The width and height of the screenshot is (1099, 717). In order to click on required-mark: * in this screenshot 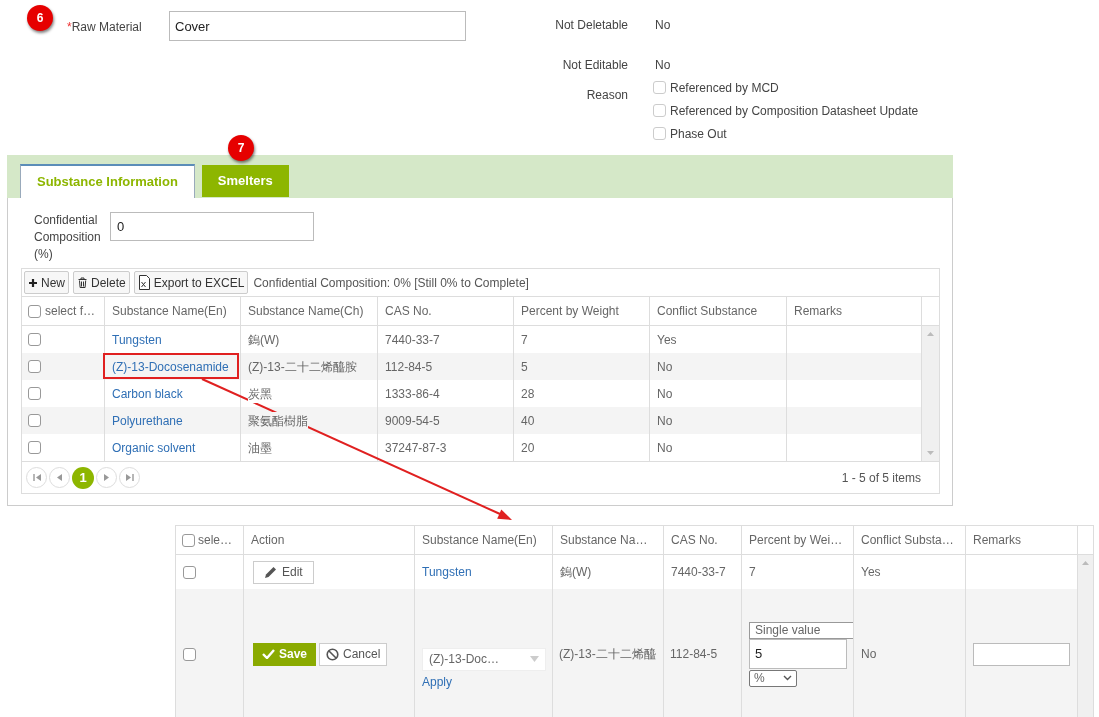, I will do `click(69, 27)`.